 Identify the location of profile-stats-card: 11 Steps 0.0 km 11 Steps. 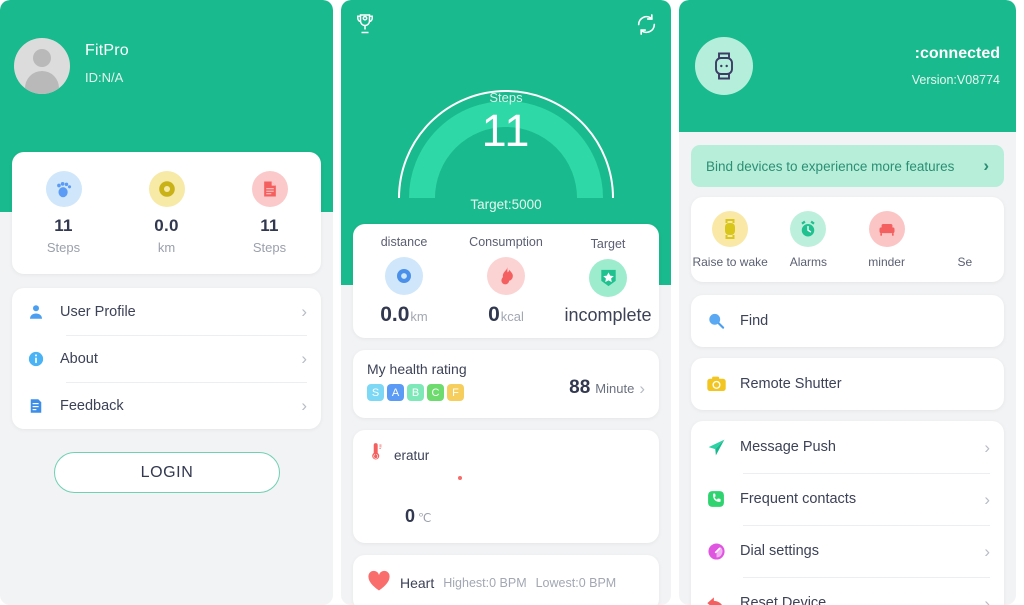
(166, 213).